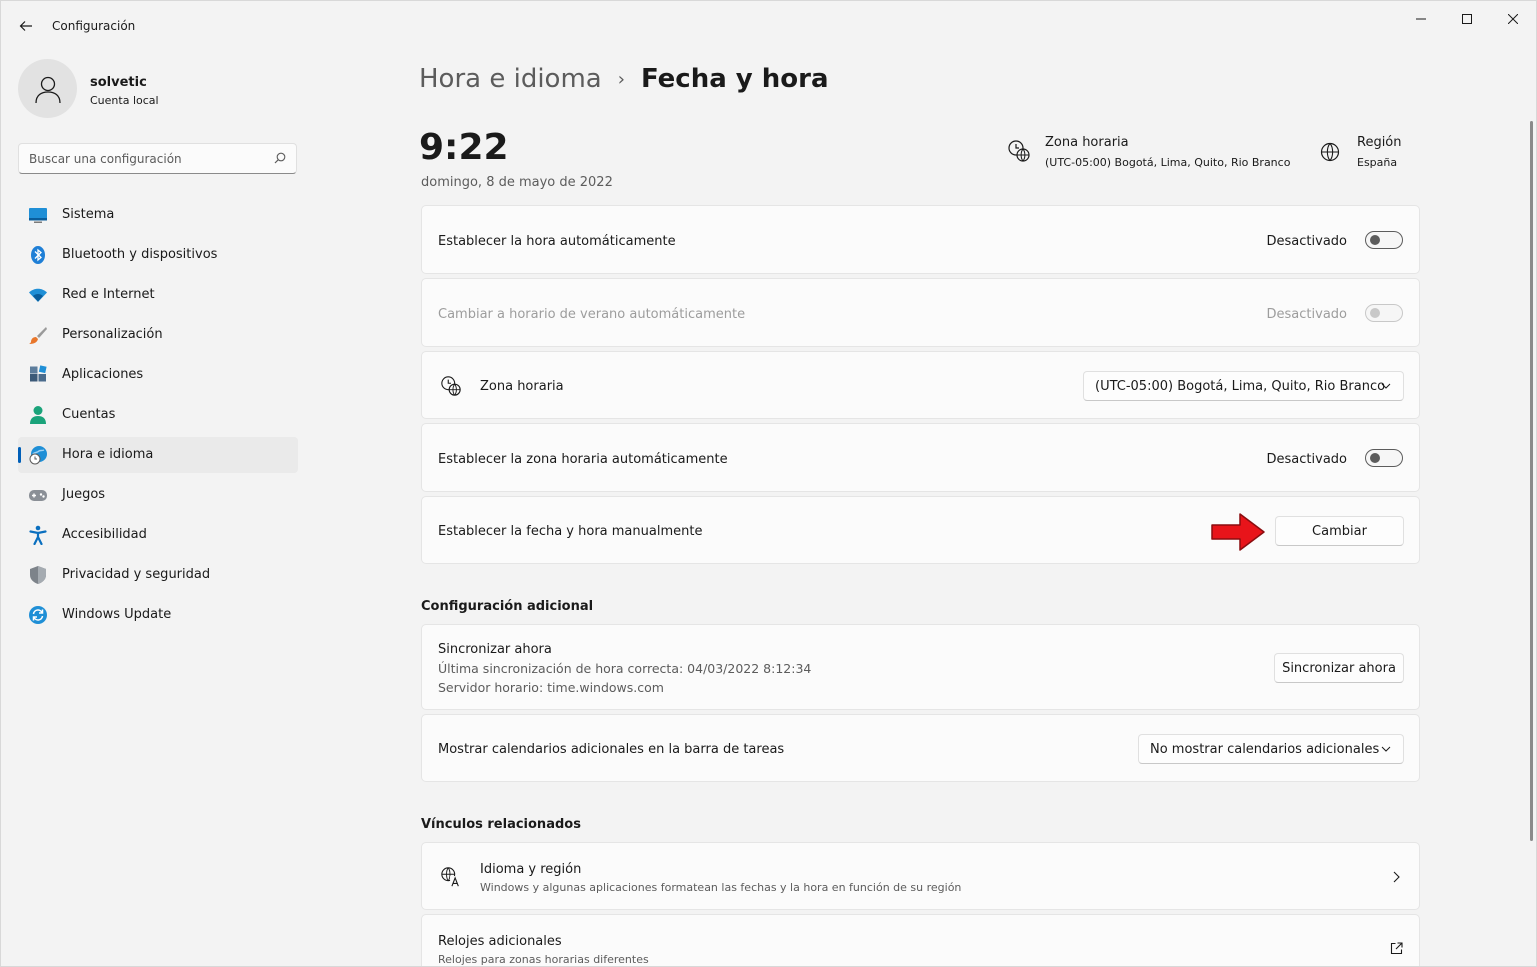  What do you see at coordinates (501, 824) in the screenshot?
I see `section-title-related: Vínculos relacionados` at bounding box center [501, 824].